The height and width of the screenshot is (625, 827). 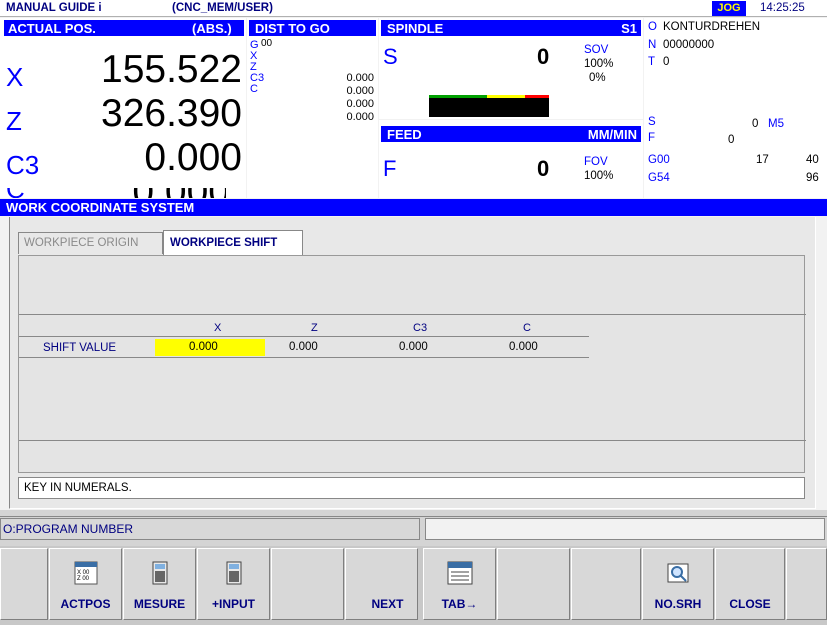 I want to click on spindle-title: SPINDLE, so click(x=415, y=28).